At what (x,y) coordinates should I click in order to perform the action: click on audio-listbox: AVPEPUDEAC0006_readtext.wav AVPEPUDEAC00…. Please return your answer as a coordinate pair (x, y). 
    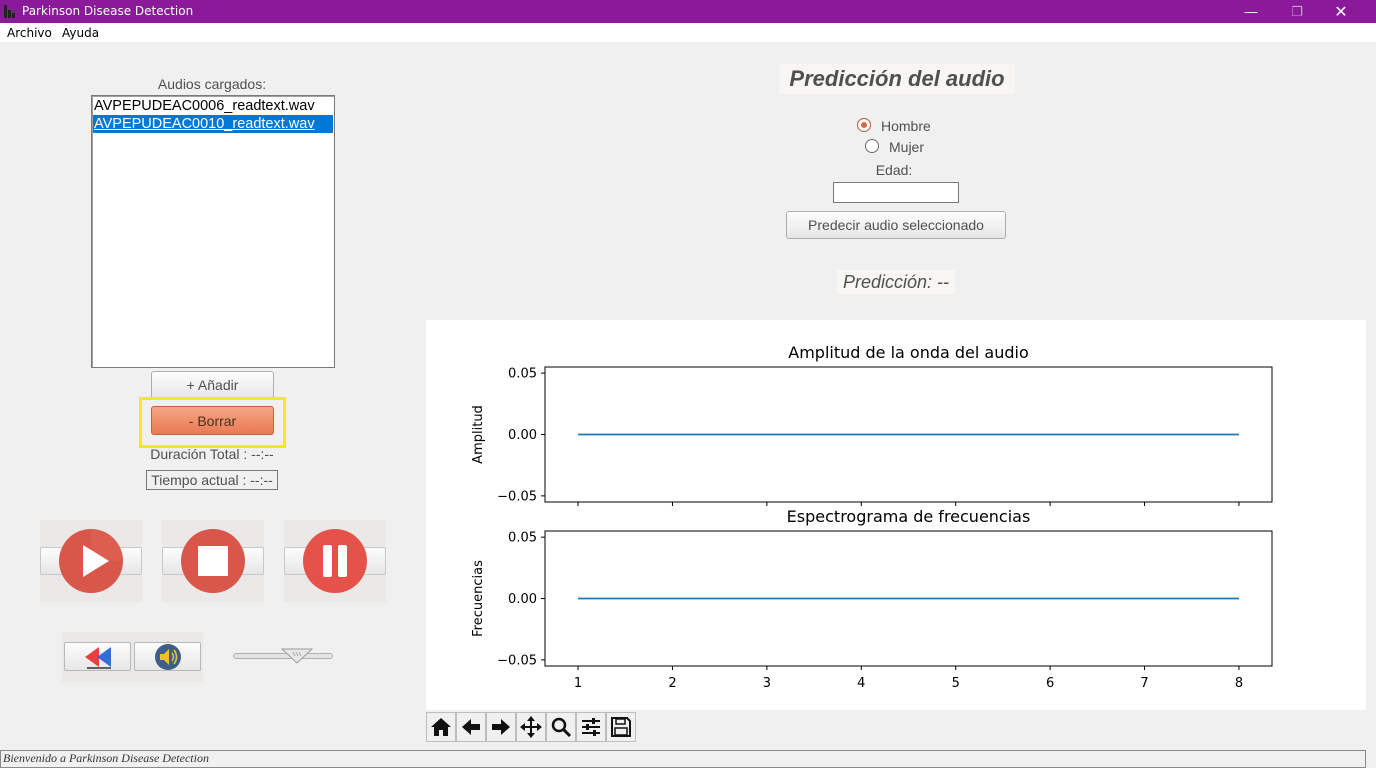
    Looking at the image, I should click on (213, 231).